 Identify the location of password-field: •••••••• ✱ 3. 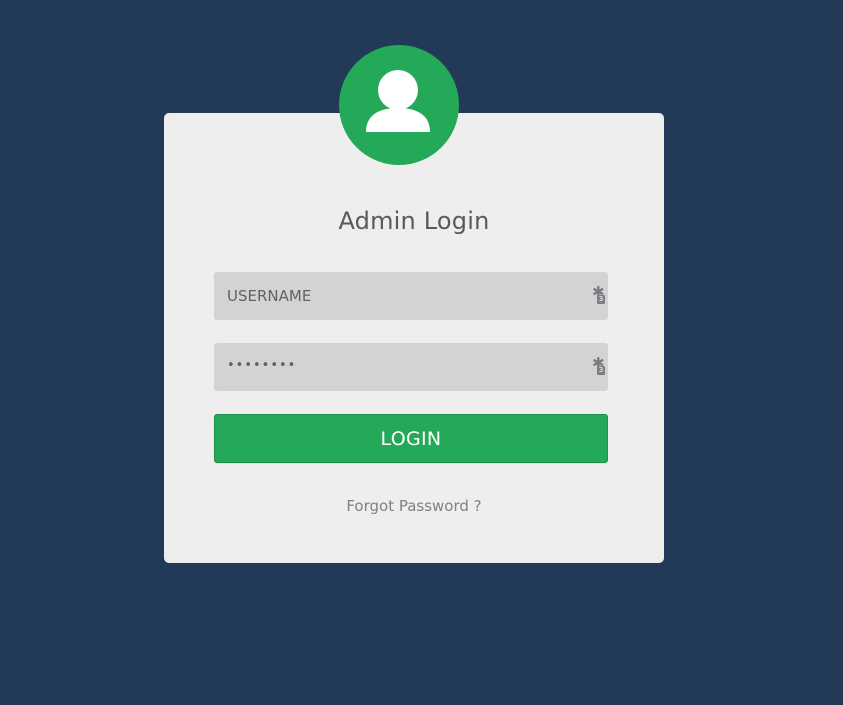
(411, 367).